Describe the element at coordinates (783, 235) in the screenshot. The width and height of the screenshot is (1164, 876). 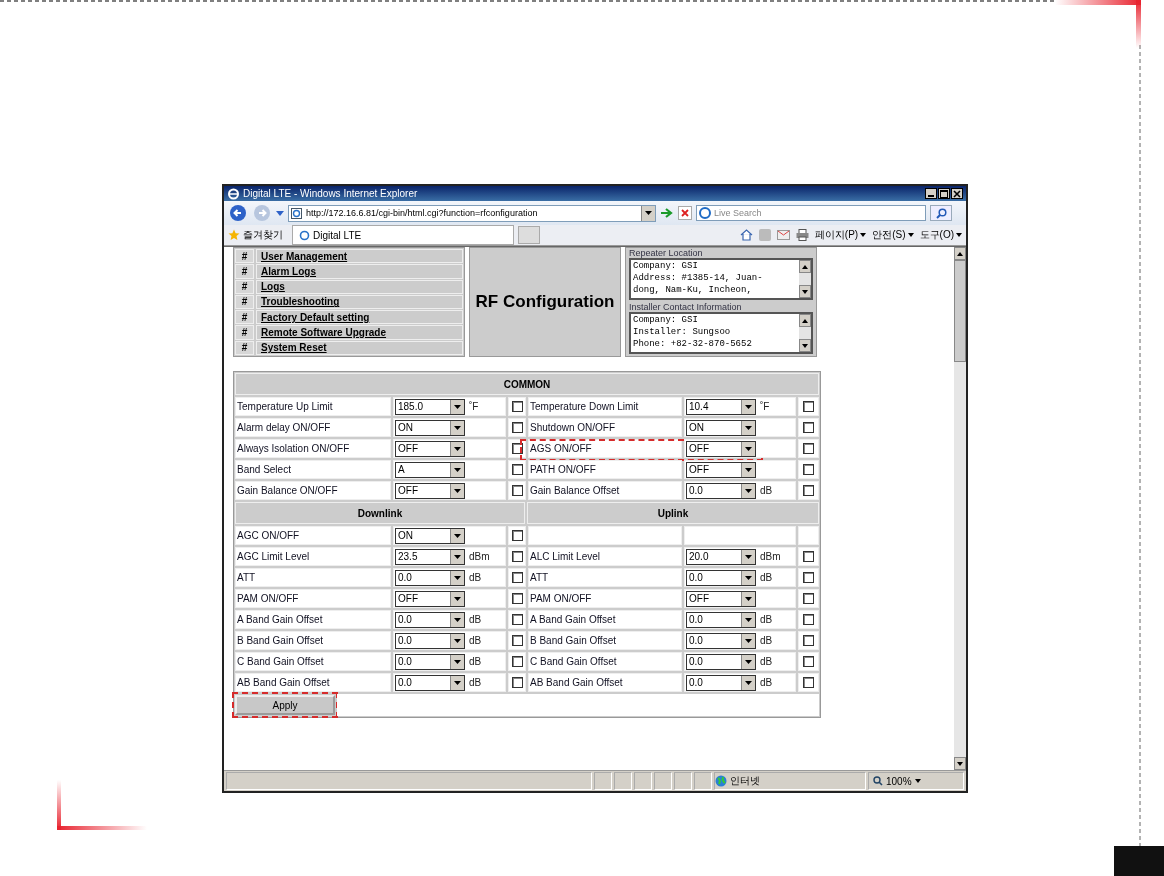
I see `mail-icon` at that location.